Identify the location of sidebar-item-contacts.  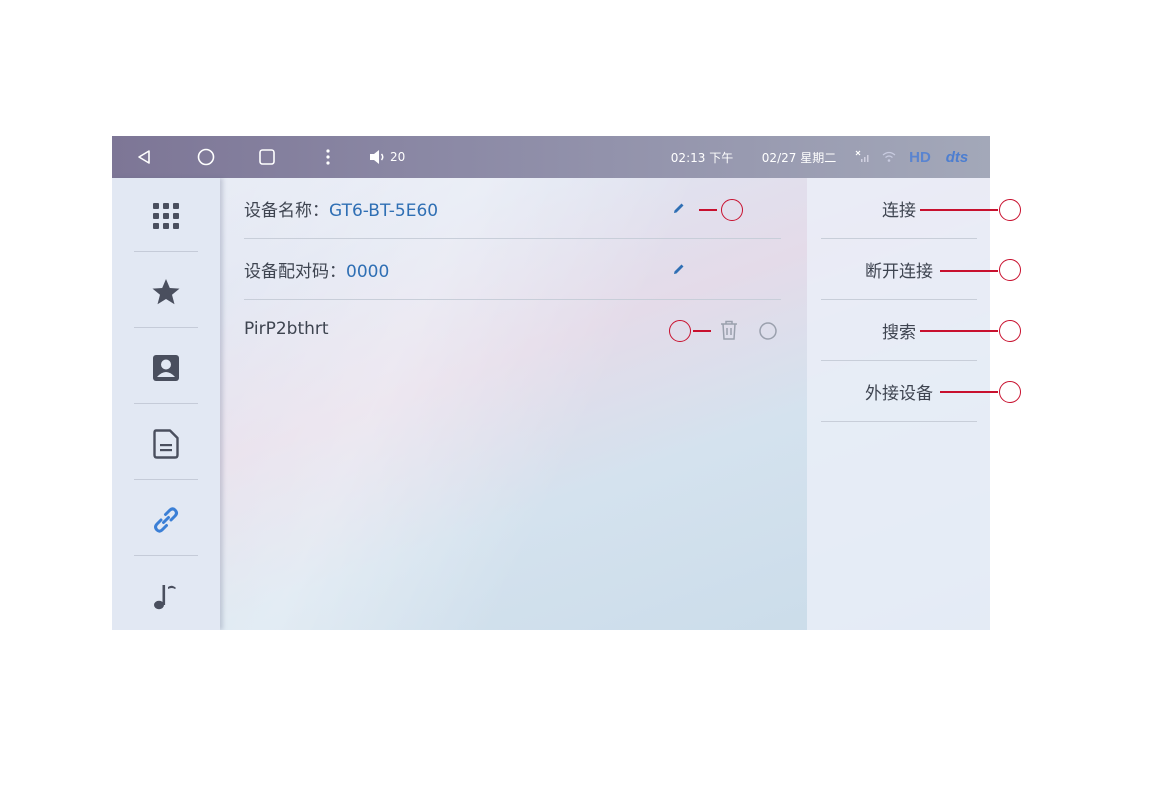
(166, 367).